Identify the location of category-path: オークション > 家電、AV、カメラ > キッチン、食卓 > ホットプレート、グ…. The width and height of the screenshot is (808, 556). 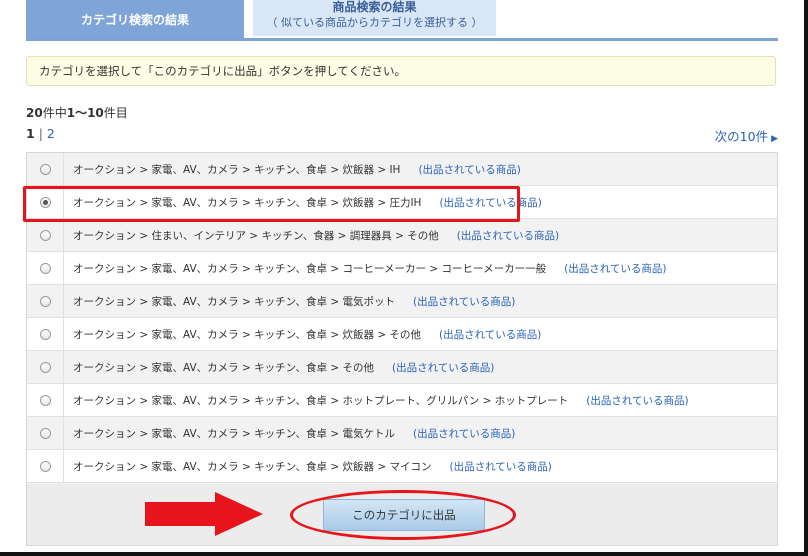
(321, 400).